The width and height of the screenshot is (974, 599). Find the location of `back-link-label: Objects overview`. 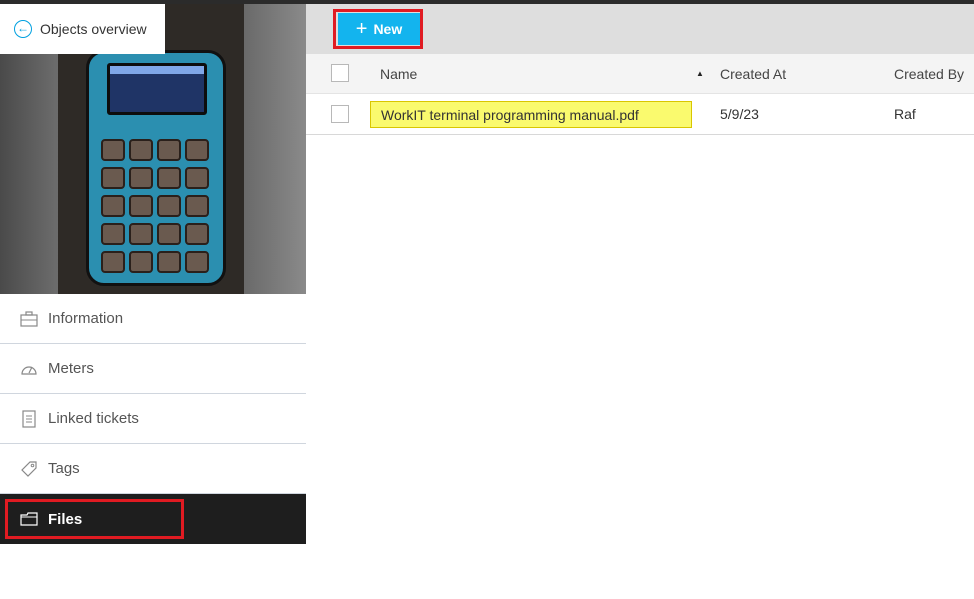

back-link-label: Objects overview is located at coordinates (93, 29).